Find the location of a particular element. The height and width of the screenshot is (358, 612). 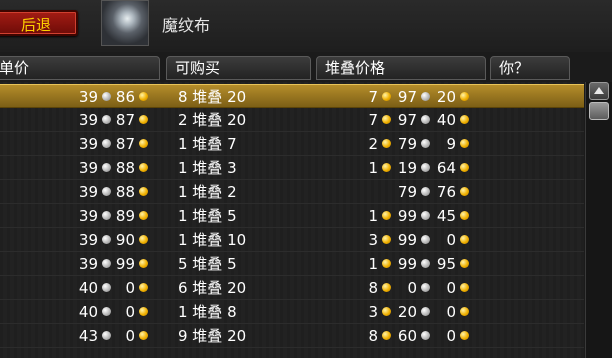

price-value: 7 is located at coordinates (373, 120).